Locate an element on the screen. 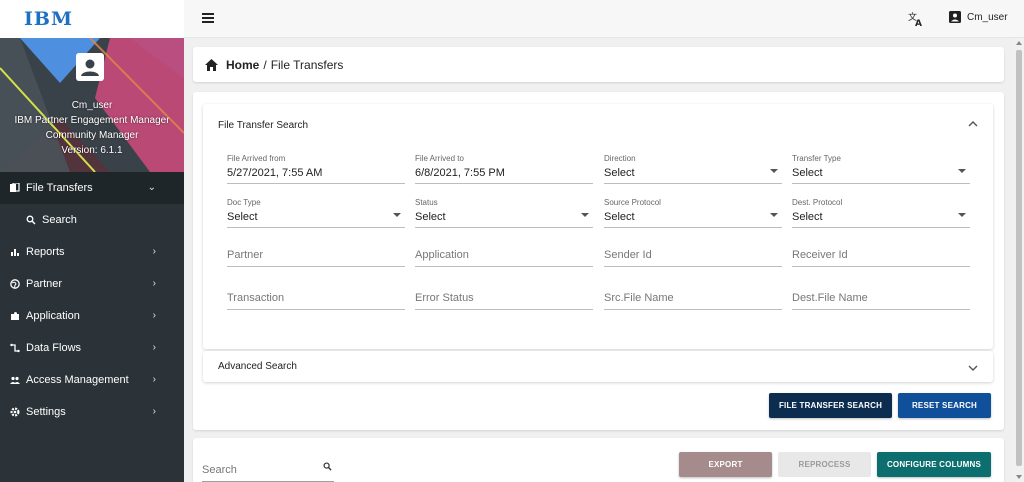 This screenshot has width=1024, height=482. configure-columns-button: CONFIGURE COLUMNS is located at coordinates (934, 464).